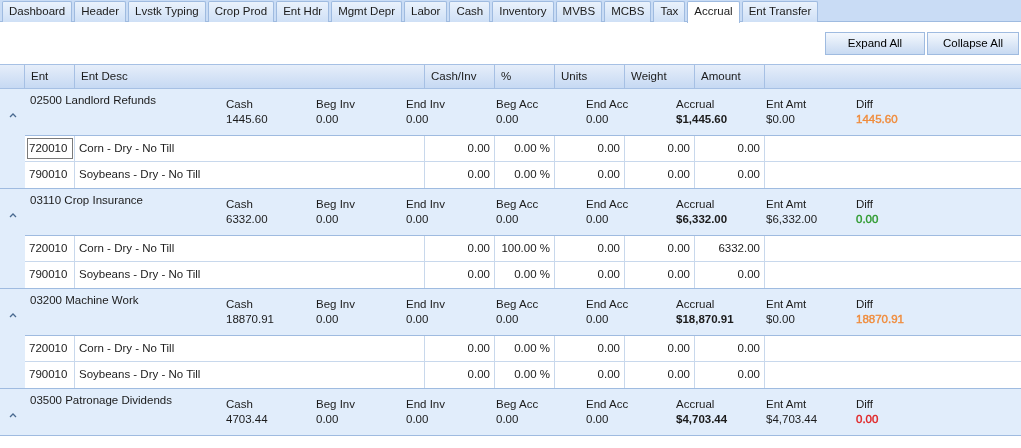 This screenshot has height=448, width=1021. Describe the element at coordinates (426, 11) in the screenshot. I see `tab: Labor` at that location.